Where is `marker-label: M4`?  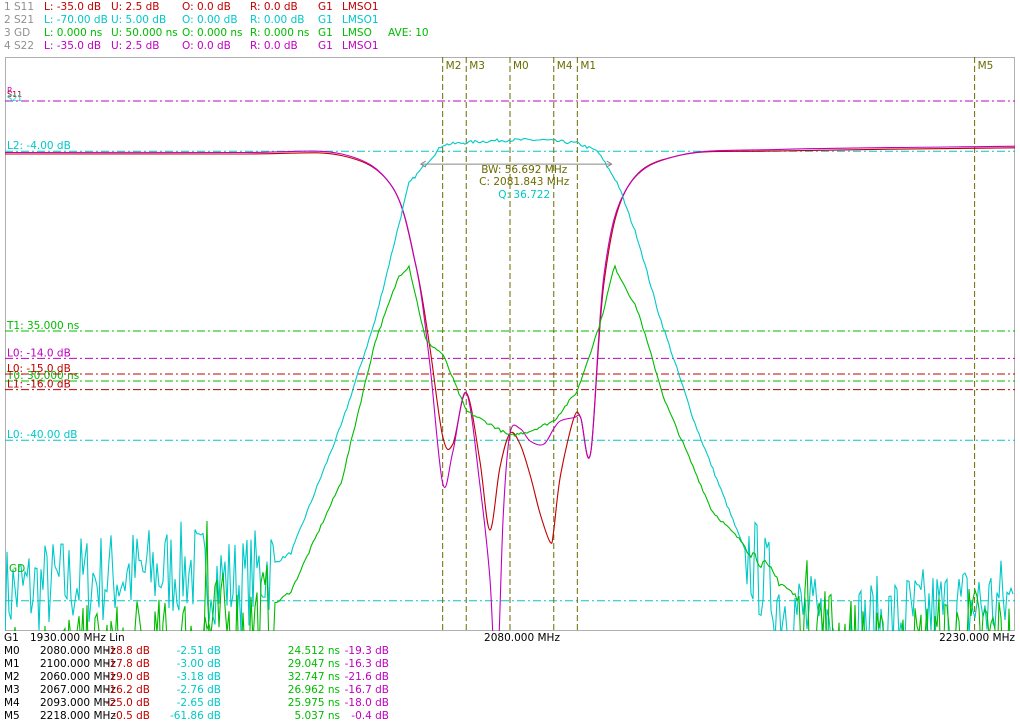 marker-label: M4 is located at coordinates (565, 66).